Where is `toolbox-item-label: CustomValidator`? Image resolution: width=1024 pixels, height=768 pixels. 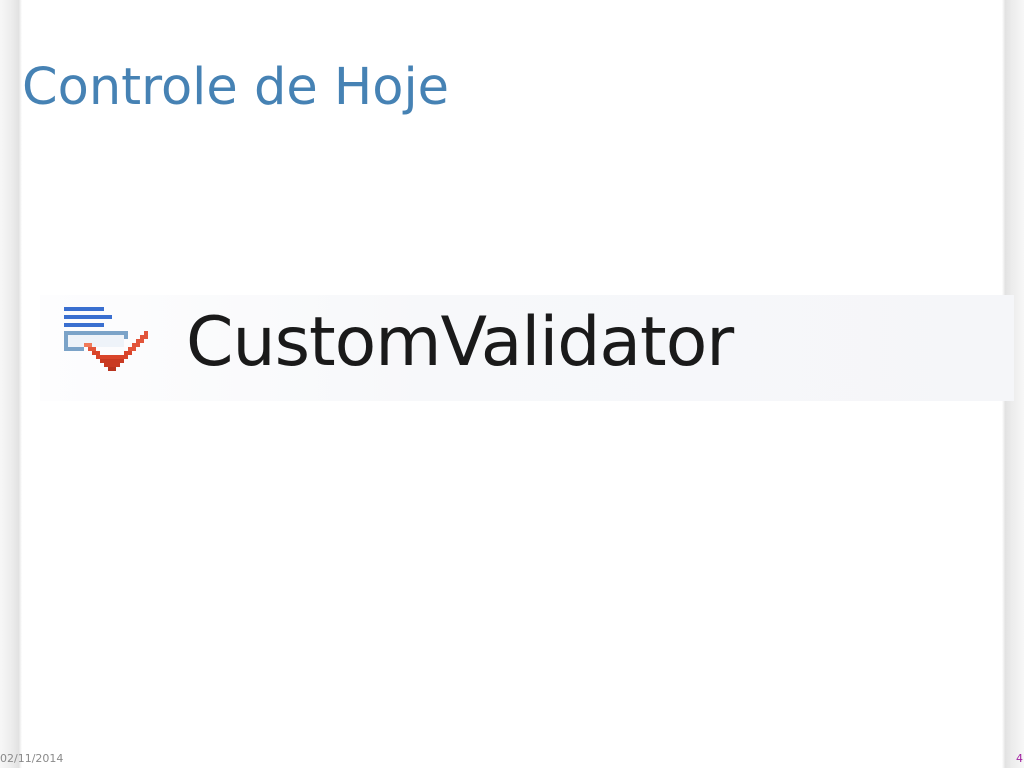 toolbox-item-label: CustomValidator is located at coordinates (460, 342).